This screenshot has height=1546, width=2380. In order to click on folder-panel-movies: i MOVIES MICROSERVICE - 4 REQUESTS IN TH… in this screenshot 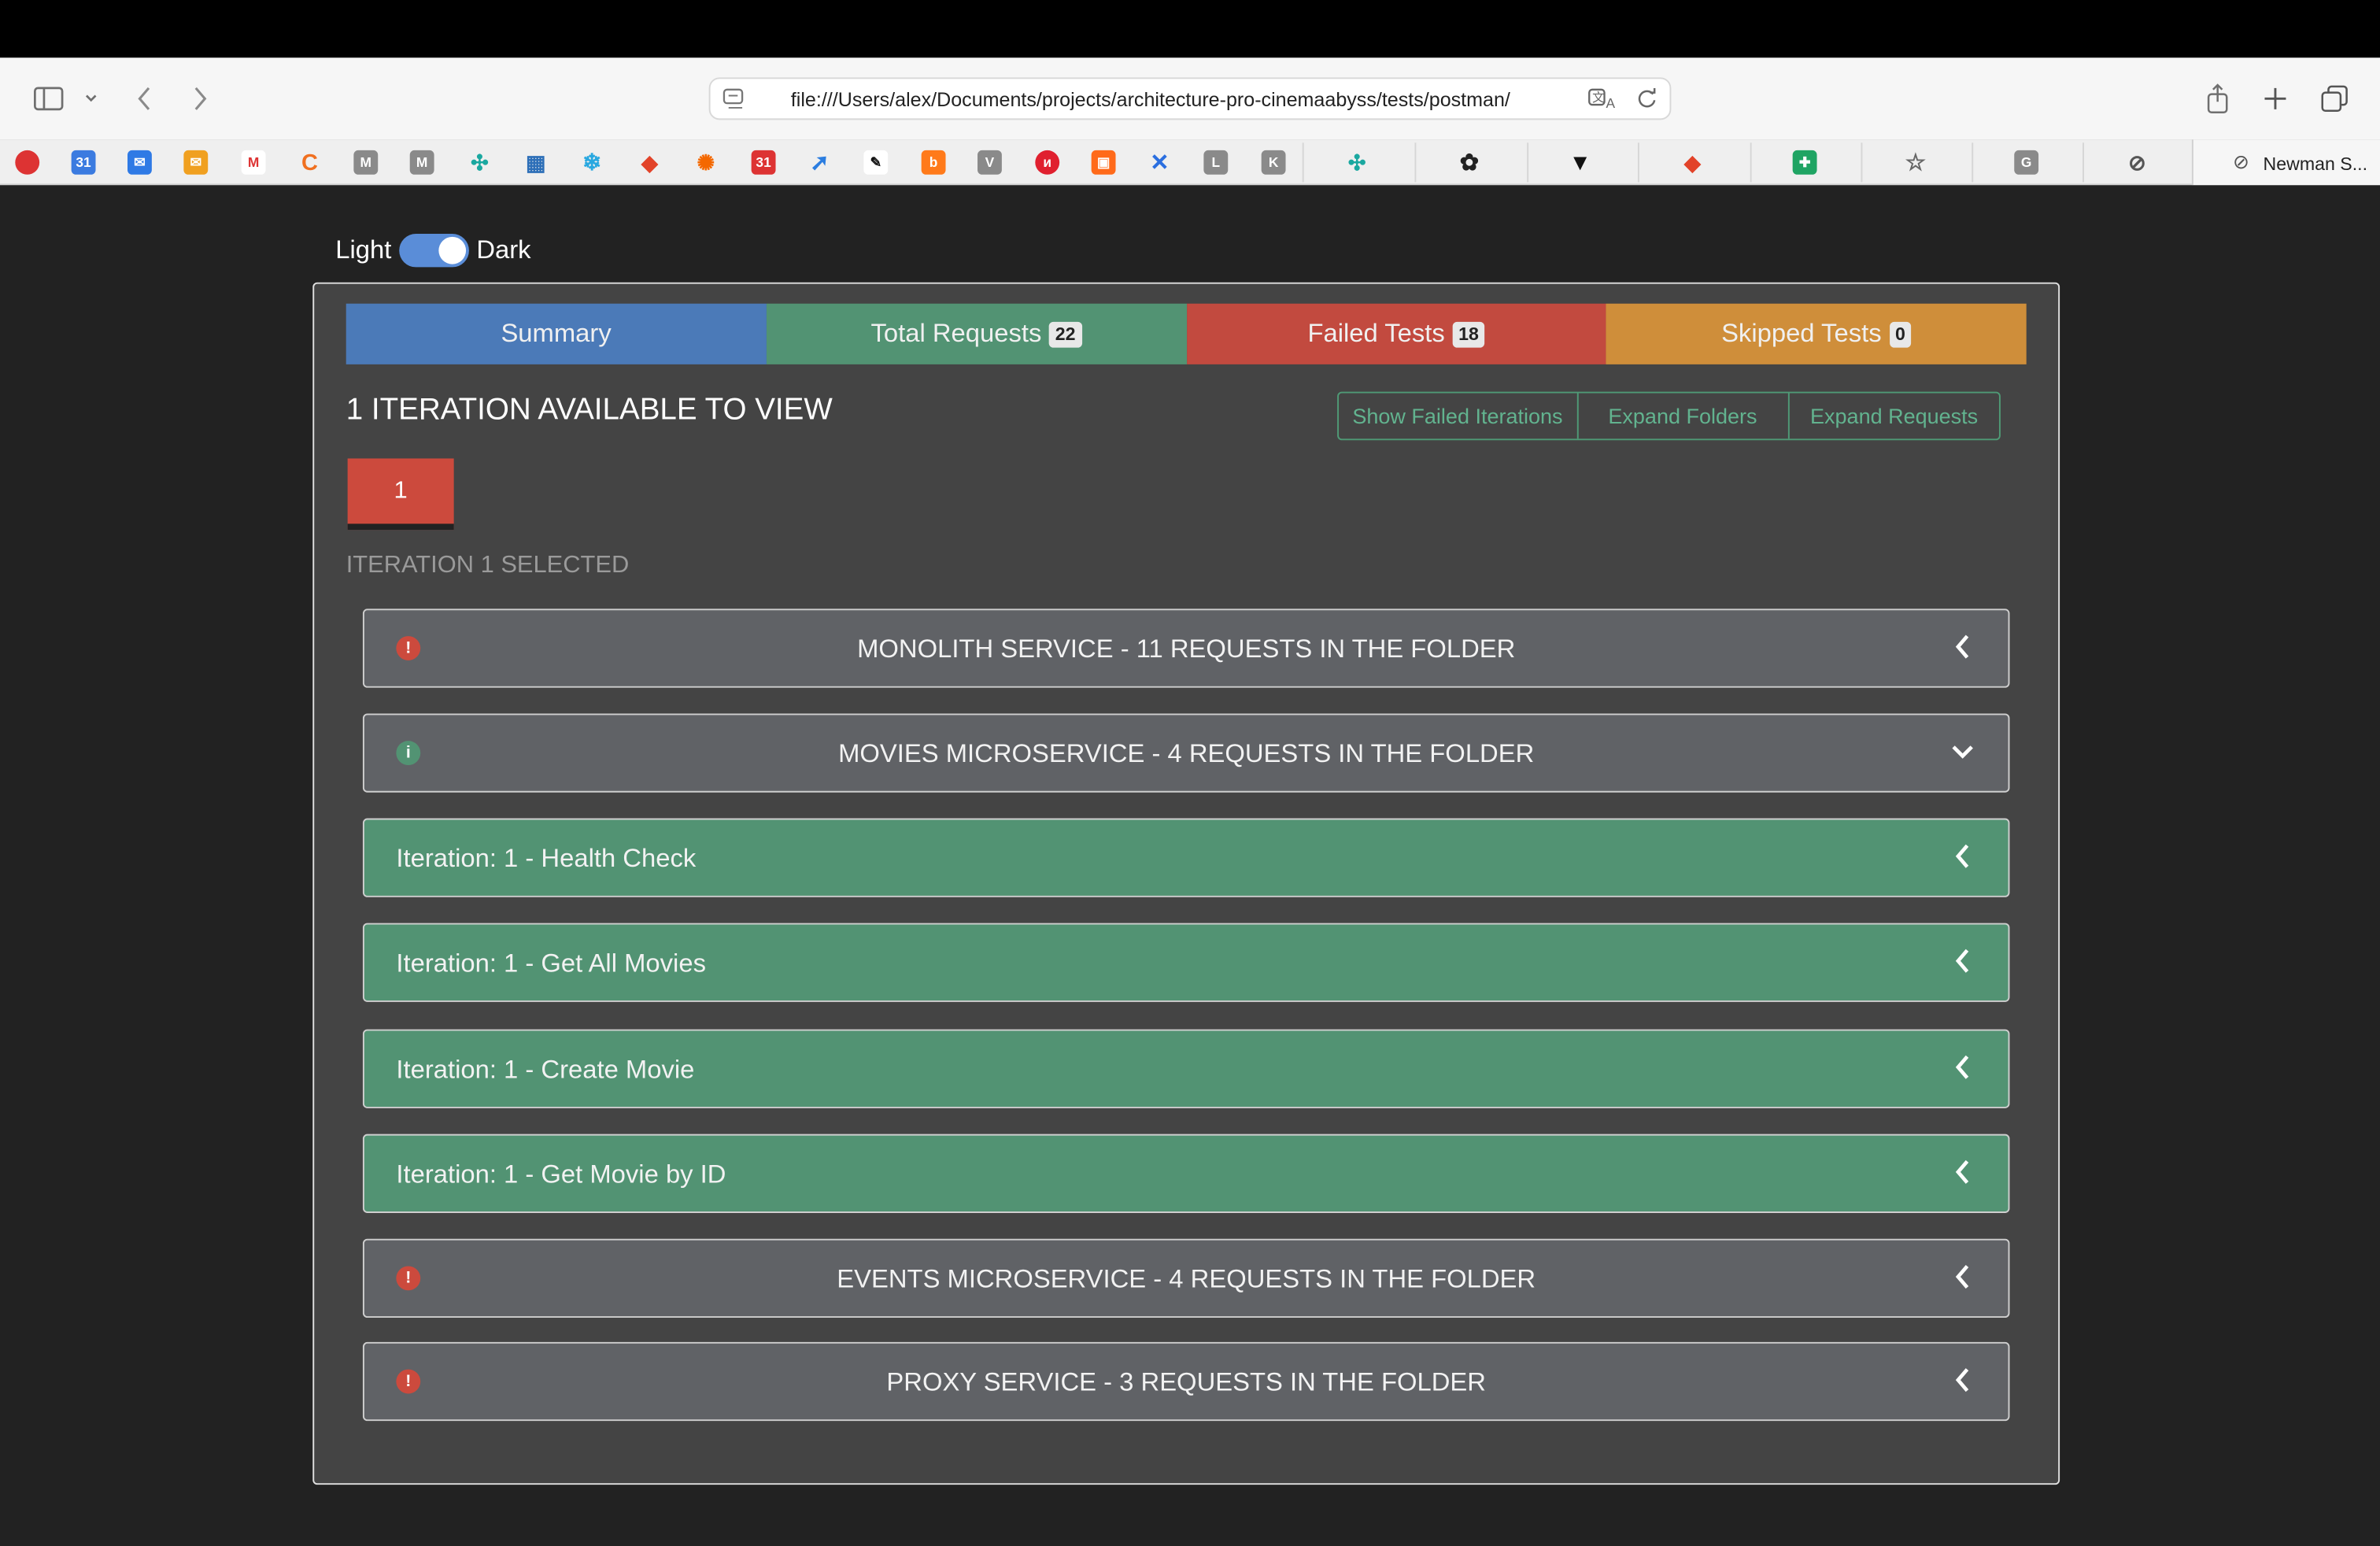, I will do `click(1186, 753)`.